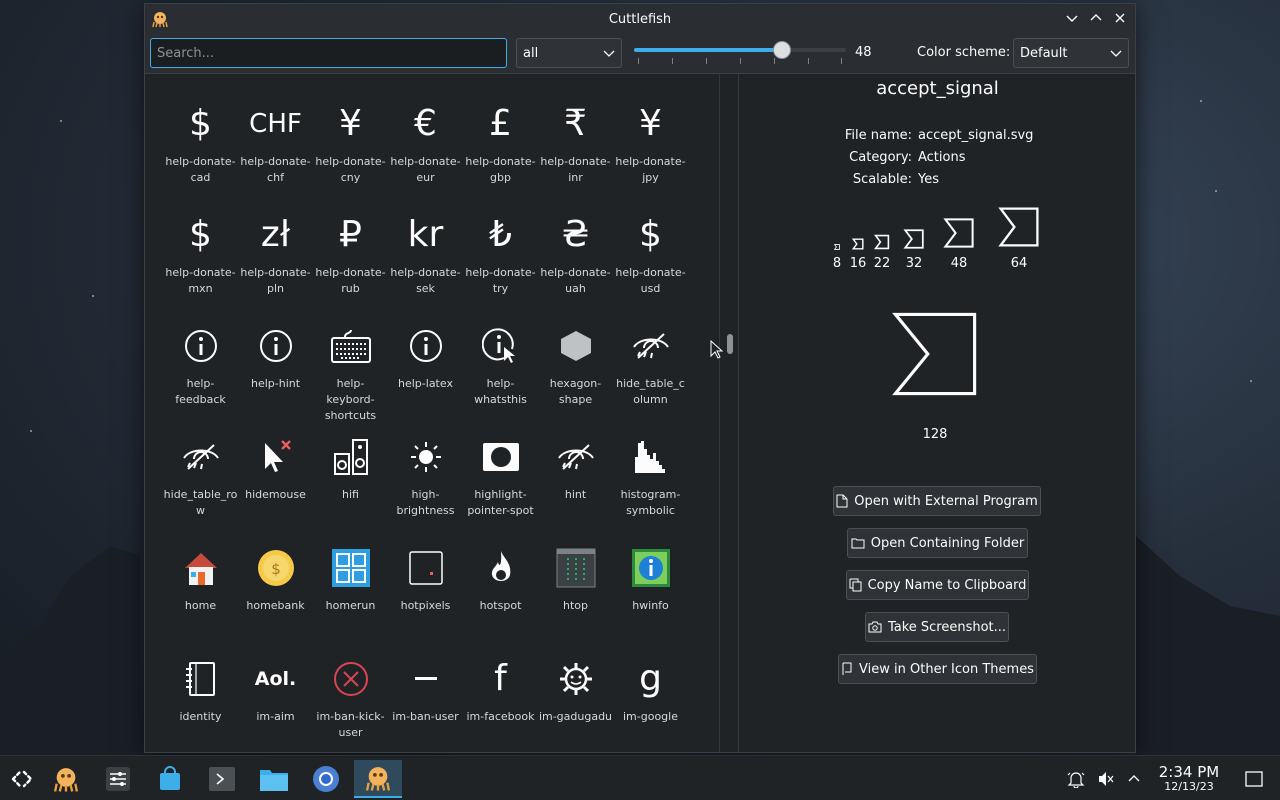 The image size is (1280, 800). What do you see at coordinates (350, 595) in the screenshot?
I see `icon-grid-item: homerun` at bounding box center [350, 595].